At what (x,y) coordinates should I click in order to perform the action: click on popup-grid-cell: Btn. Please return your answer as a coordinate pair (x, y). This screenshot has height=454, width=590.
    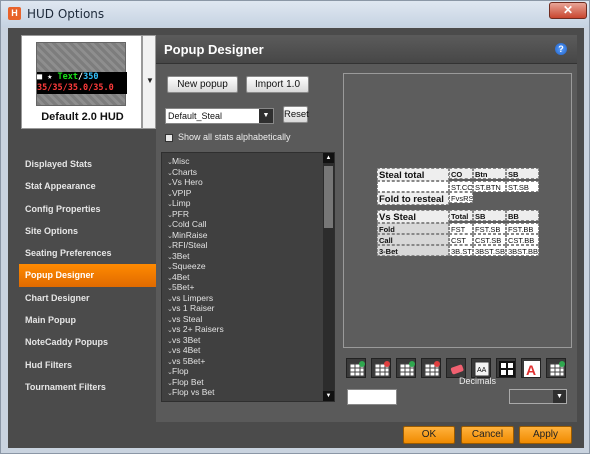
    Looking at the image, I should click on (489, 173).